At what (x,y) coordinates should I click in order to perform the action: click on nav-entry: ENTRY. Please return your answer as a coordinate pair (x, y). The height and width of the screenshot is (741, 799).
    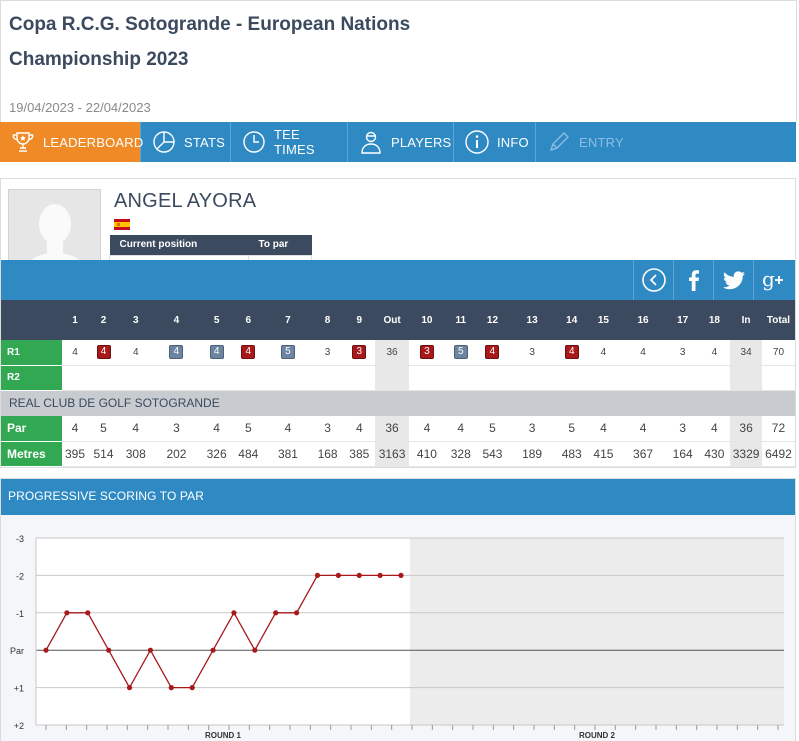
    Looking at the image, I should click on (586, 142).